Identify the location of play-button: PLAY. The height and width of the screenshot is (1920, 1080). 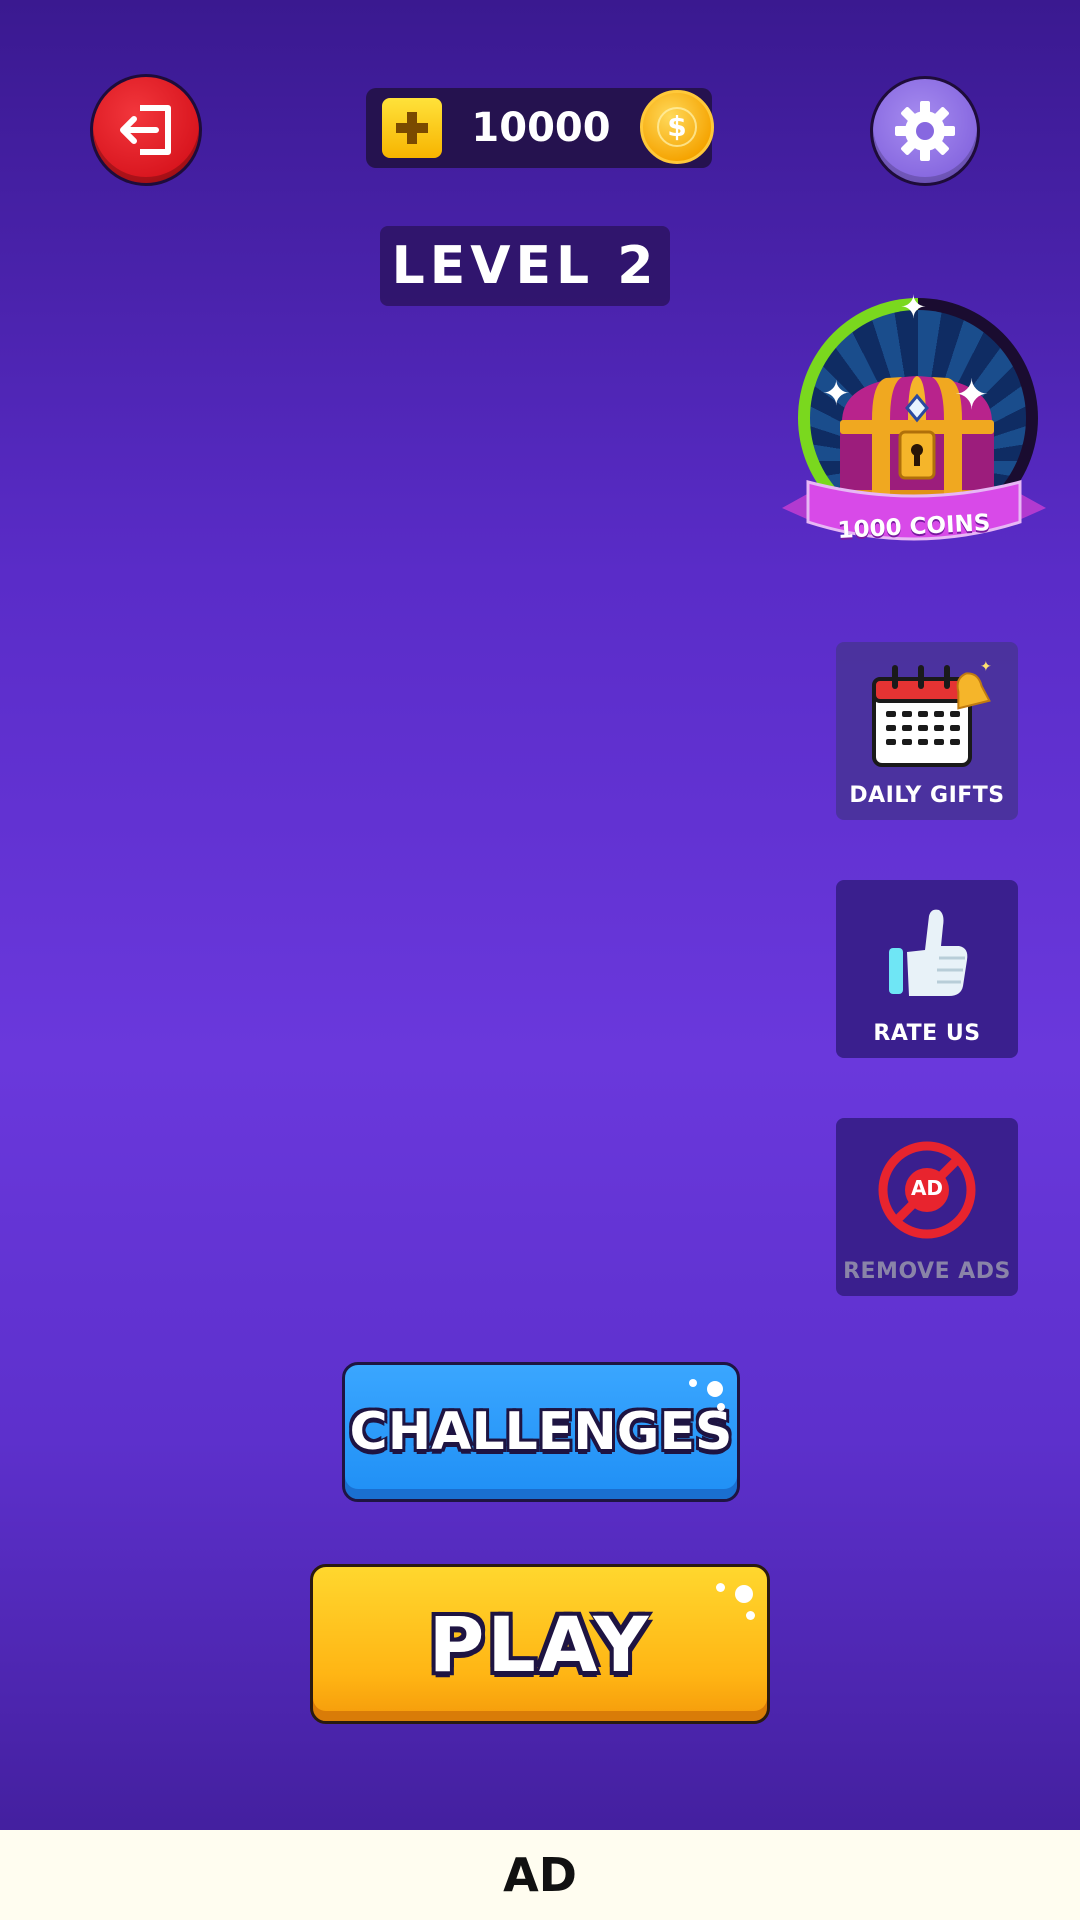
(540, 1644).